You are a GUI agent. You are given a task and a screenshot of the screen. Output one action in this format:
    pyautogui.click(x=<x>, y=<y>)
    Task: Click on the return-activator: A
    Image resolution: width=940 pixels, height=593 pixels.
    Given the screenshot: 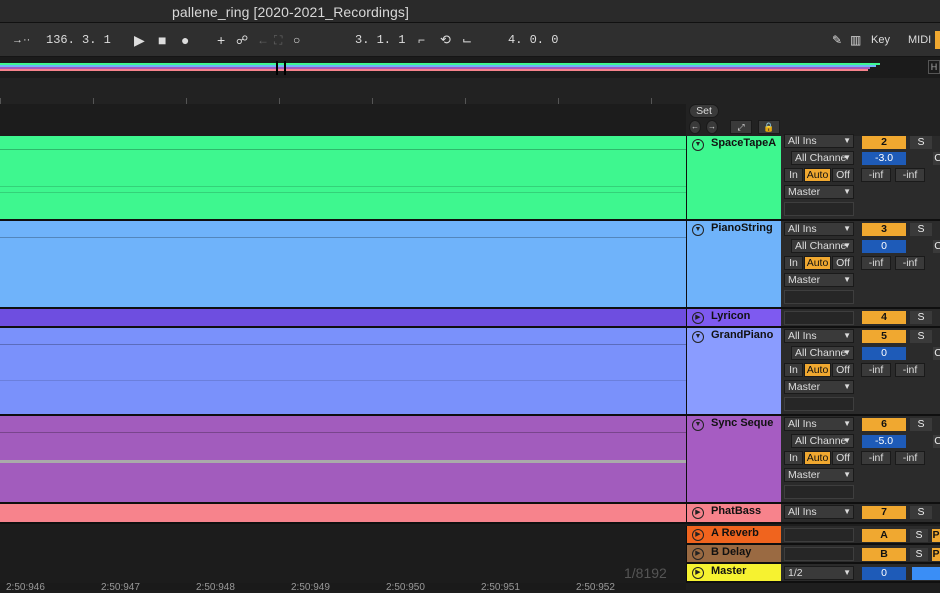 What is the action you would take?
    pyautogui.click(x=884, y=535)
    